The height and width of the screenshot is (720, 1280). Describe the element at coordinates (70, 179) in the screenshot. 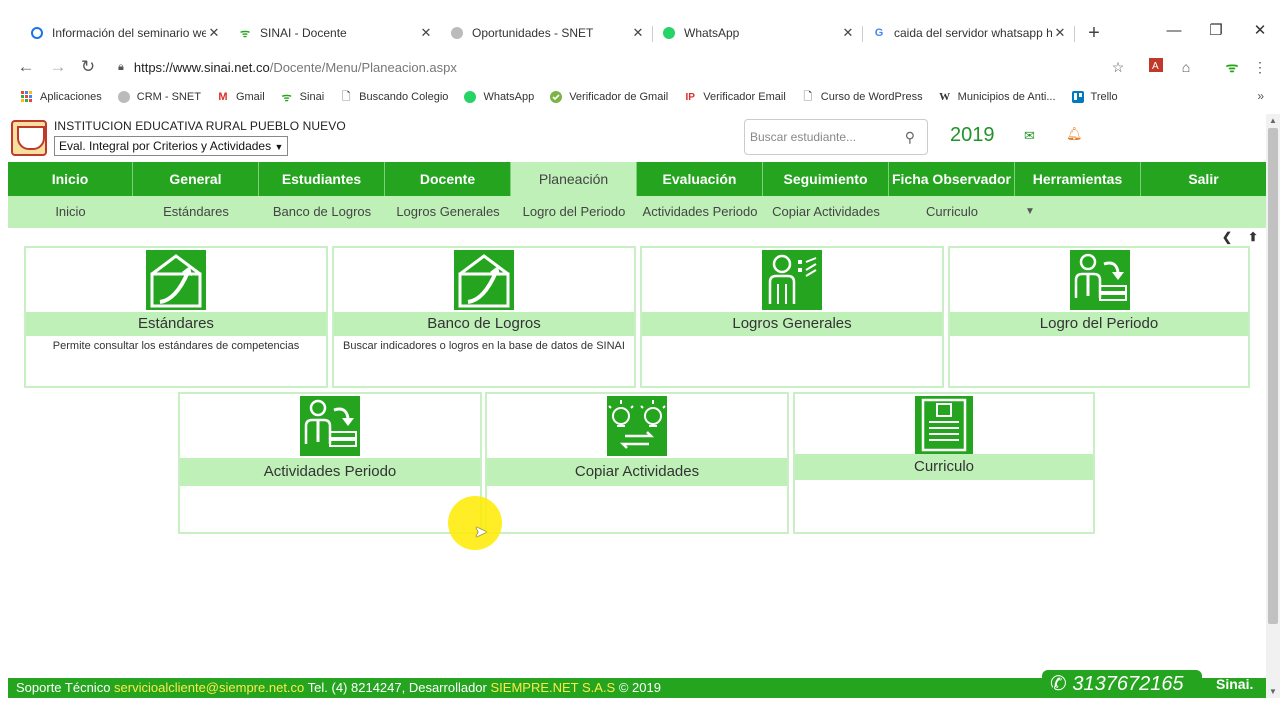

I see `nav-inicio: Inicio` at that location.